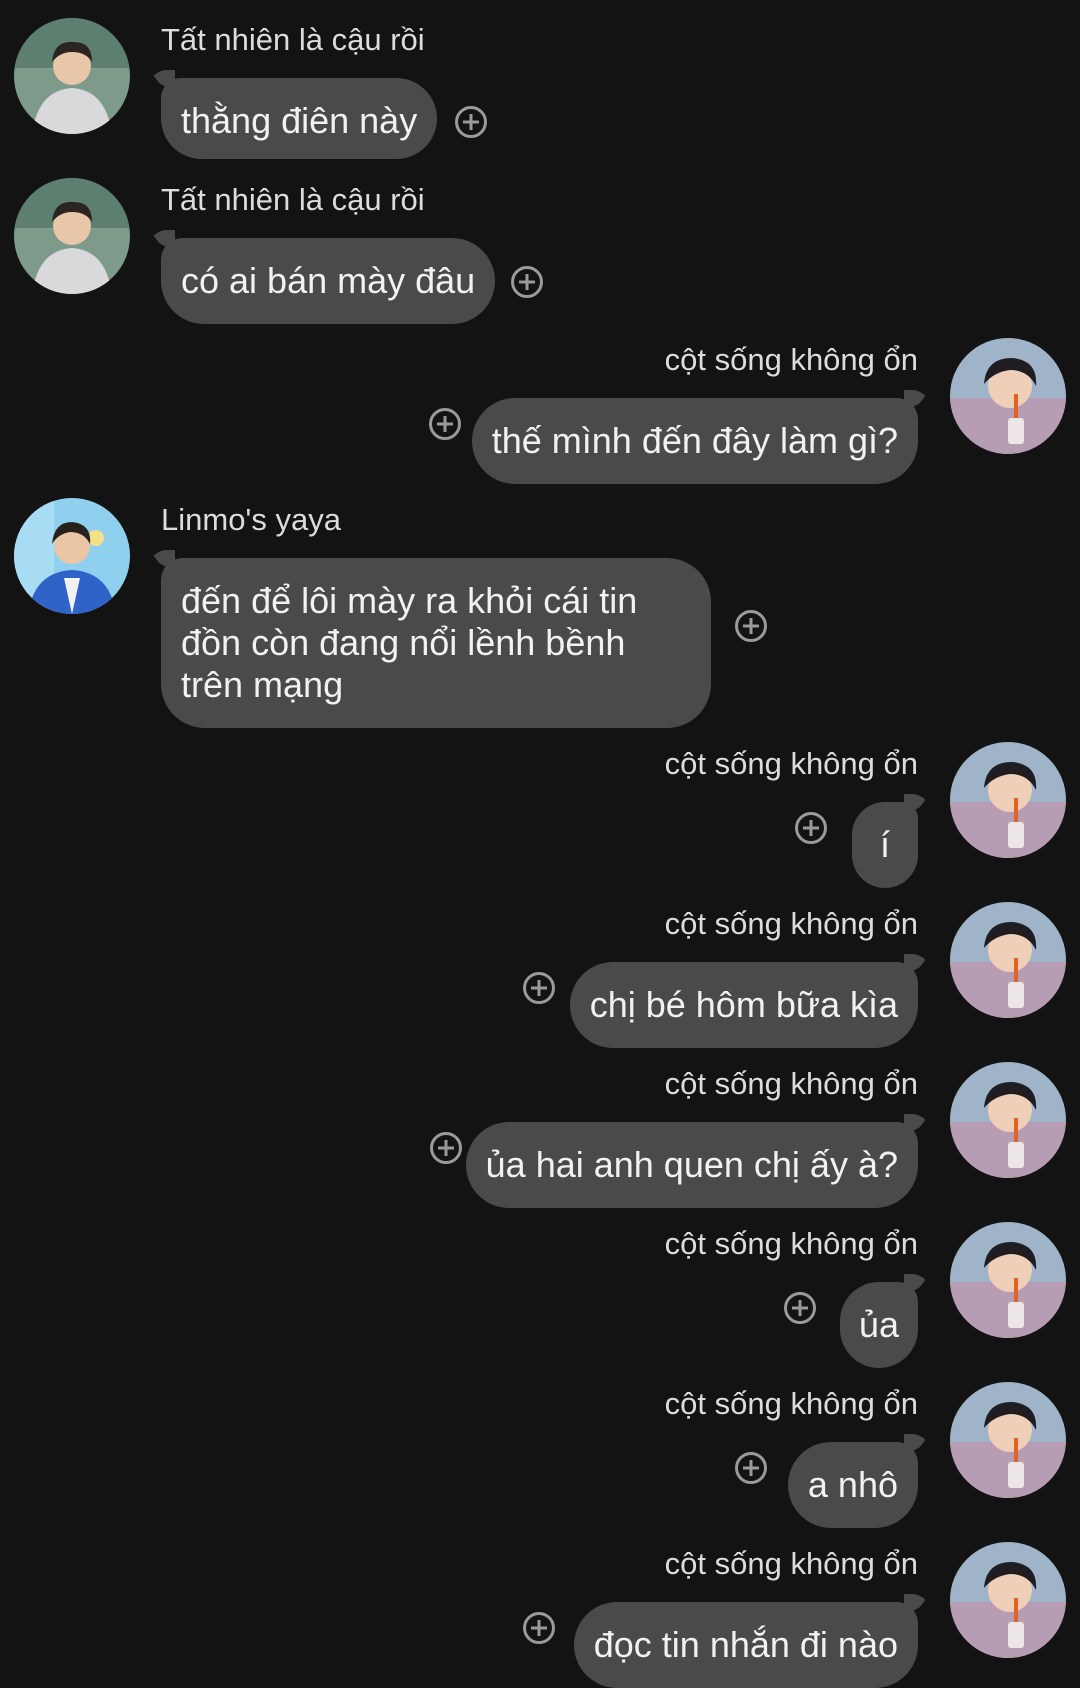 The width and height of the screenshot is (1080, 1688). Describe the element at coordinates (299, 120) in the screenshot. I see `message-text: thằng điên này` at that location.